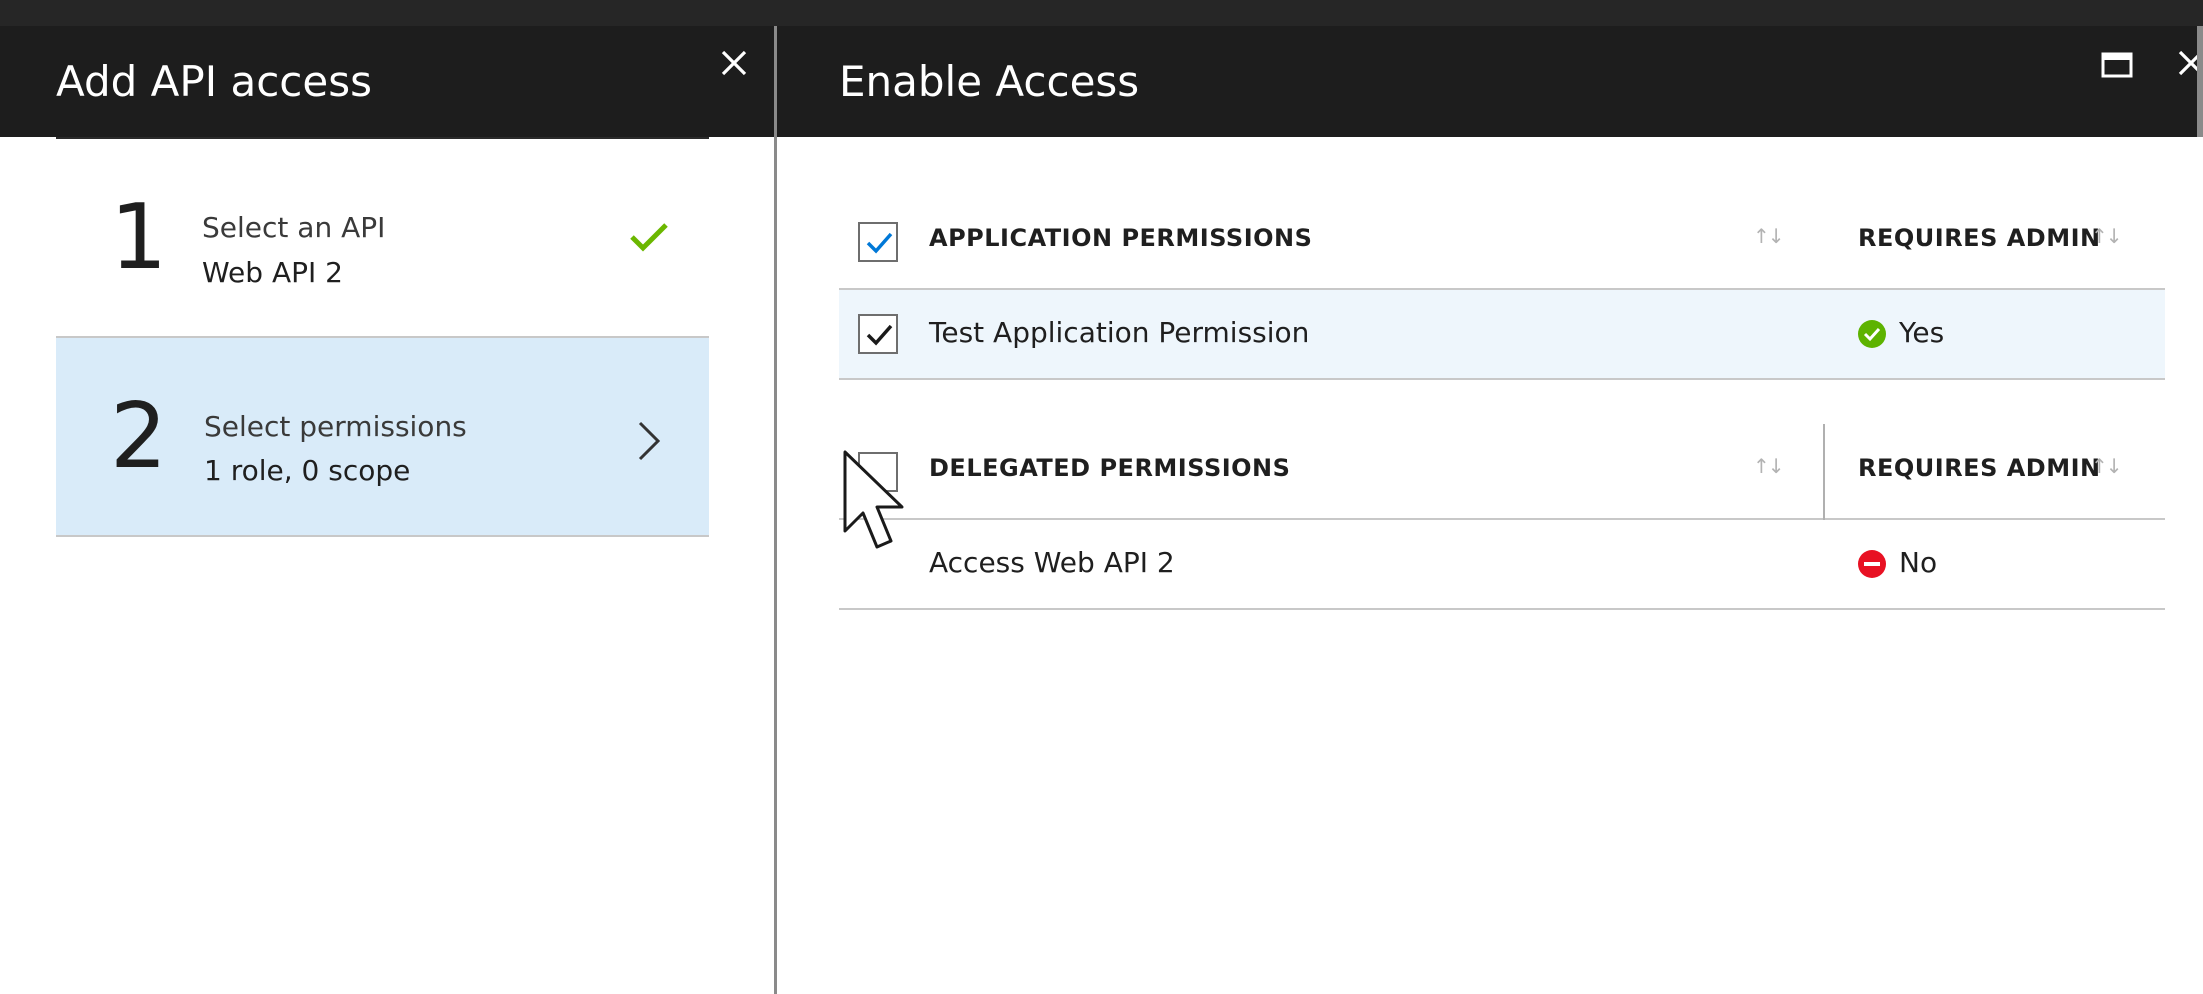 This screenshot has height=994, width=2203. Describe the element at coordinates (1502, 335) in the screenshot. I see `table-row: Test Application Permission Yes` at that location.